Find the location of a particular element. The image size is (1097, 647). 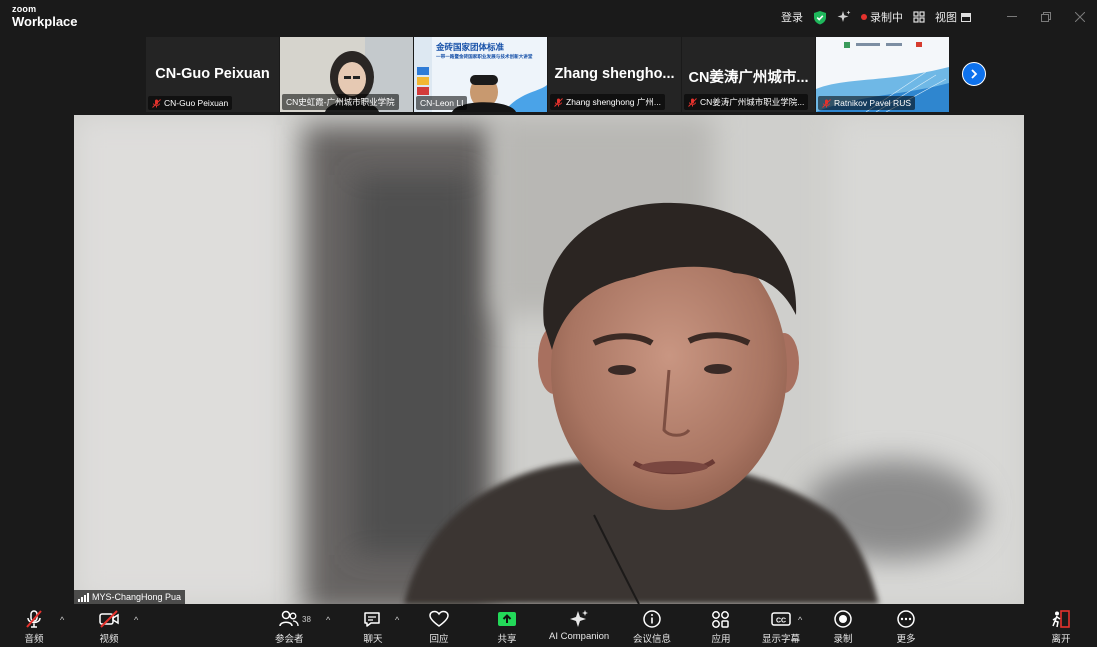

meeting-info-label: 会议信息 is located at coordinates (652, 639).